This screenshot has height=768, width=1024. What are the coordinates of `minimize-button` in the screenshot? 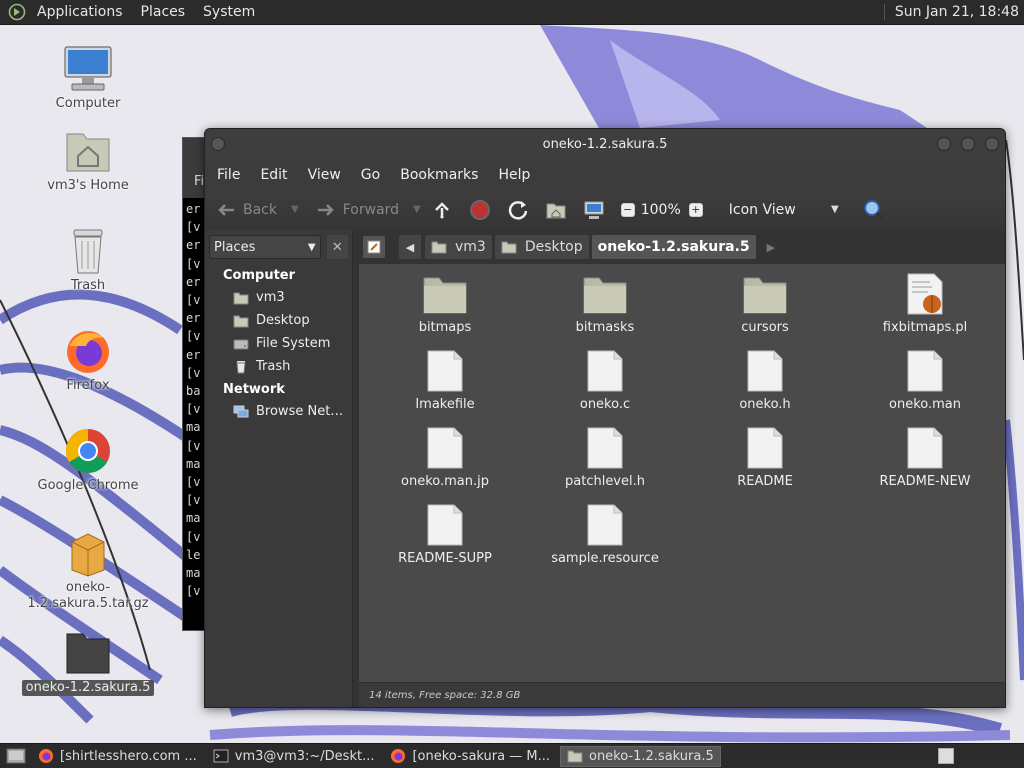 It's located at (944, 144).